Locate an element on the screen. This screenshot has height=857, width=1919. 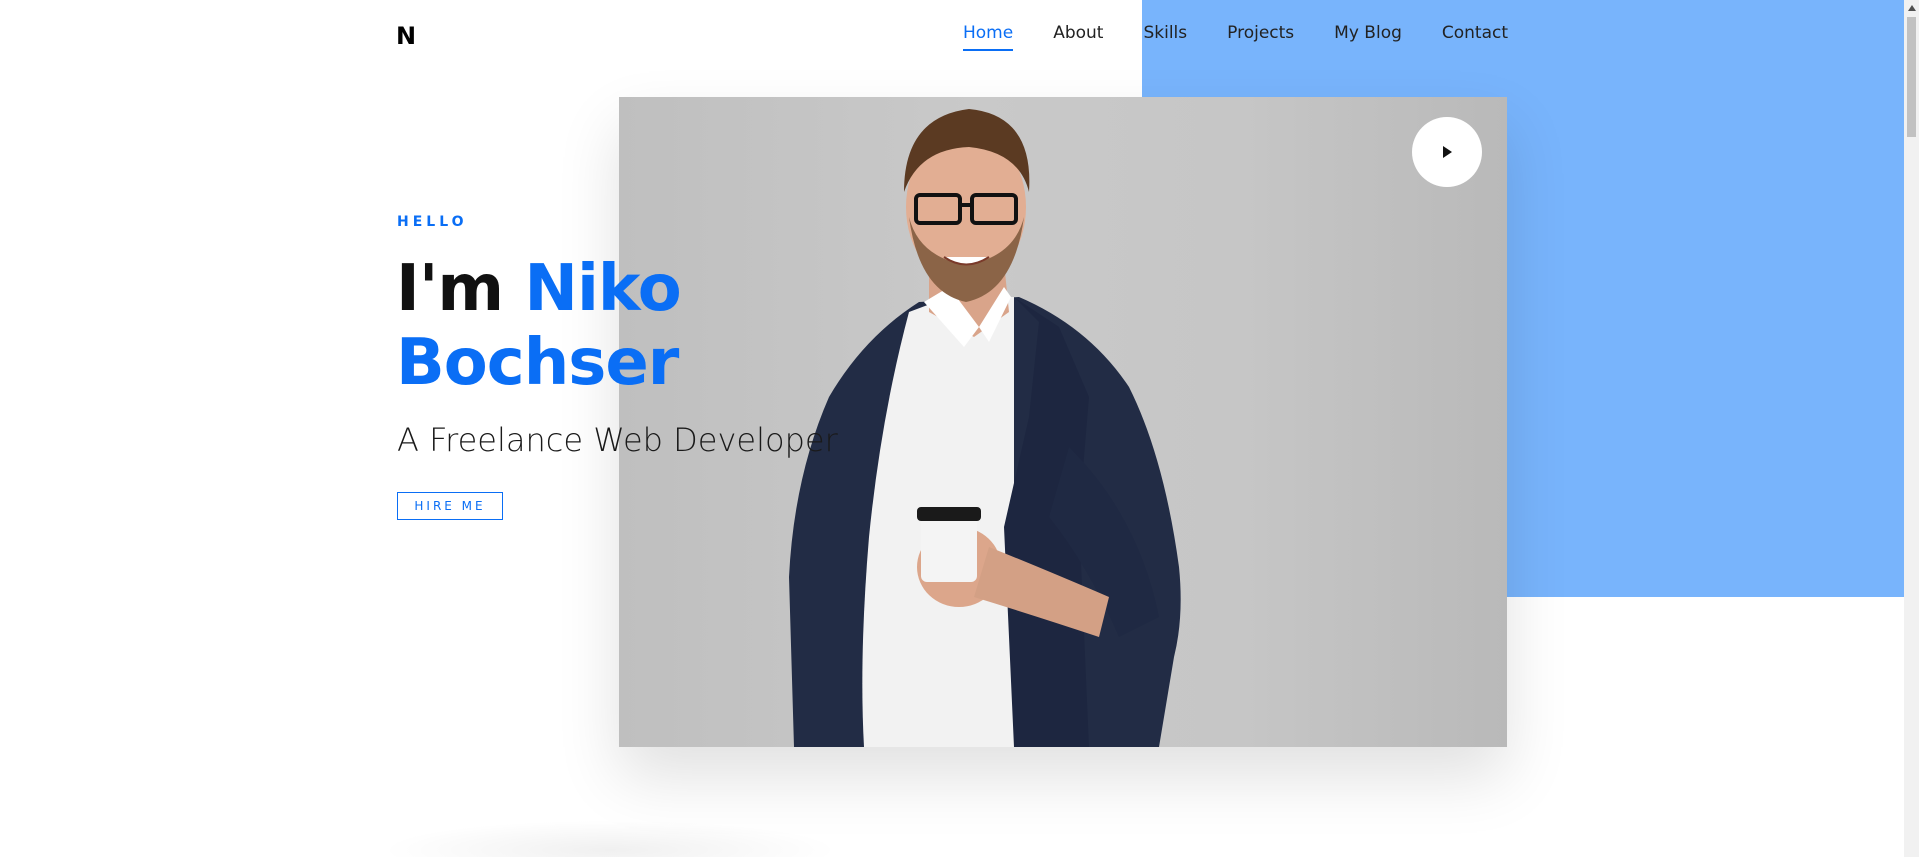
play-video-button is located at coordinates (1447, 152).